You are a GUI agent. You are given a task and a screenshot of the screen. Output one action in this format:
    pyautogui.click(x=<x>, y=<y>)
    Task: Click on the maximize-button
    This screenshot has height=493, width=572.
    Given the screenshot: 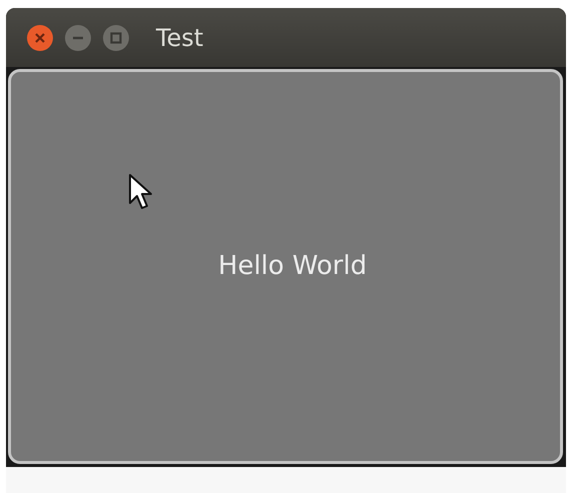 What is the action you would take?
    pyautogui.click(x=116, y=38)
    